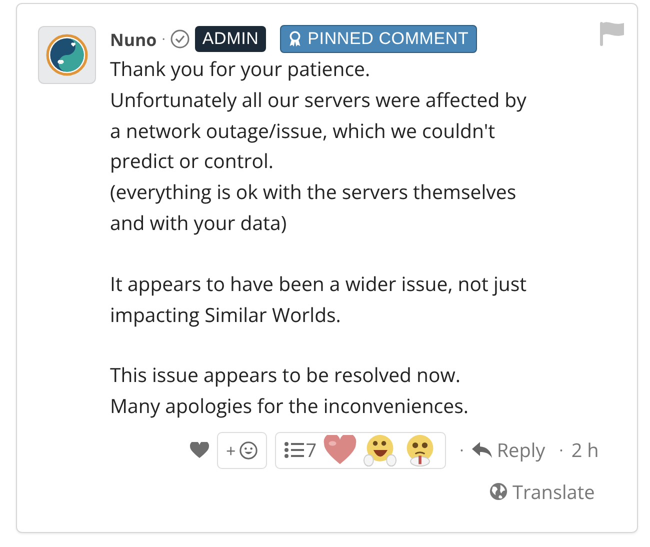 Image resolution: width=650 pixels, height=547 pixels. Describe the element at coordinates (295, 39) in the screenshot. I see `ribbon-icon` at that location.